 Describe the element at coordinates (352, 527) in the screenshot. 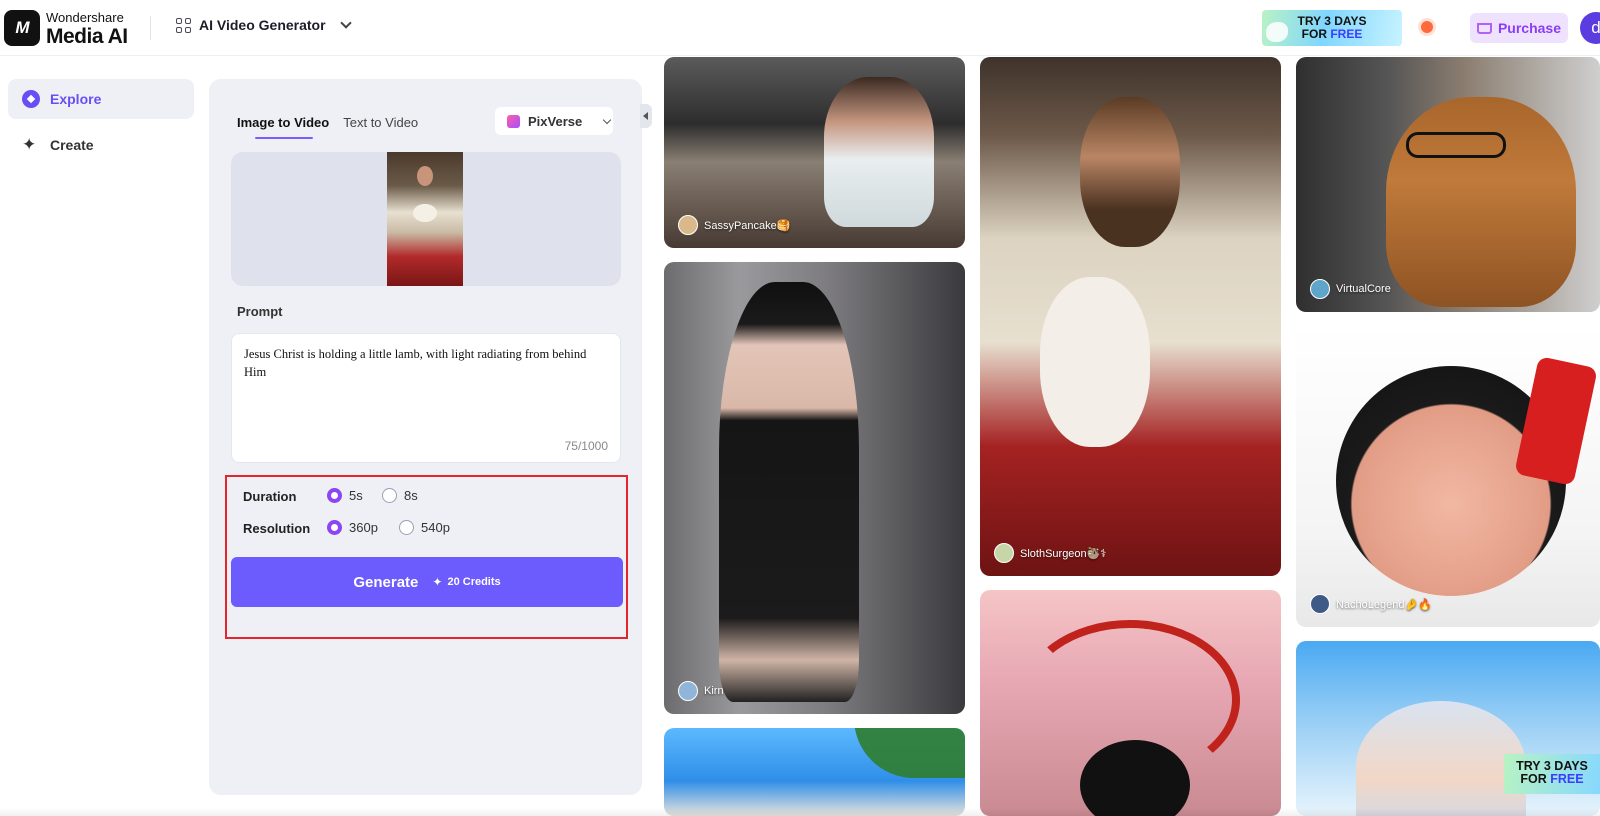

I see `resolution-option-360p: 360p` at that location.